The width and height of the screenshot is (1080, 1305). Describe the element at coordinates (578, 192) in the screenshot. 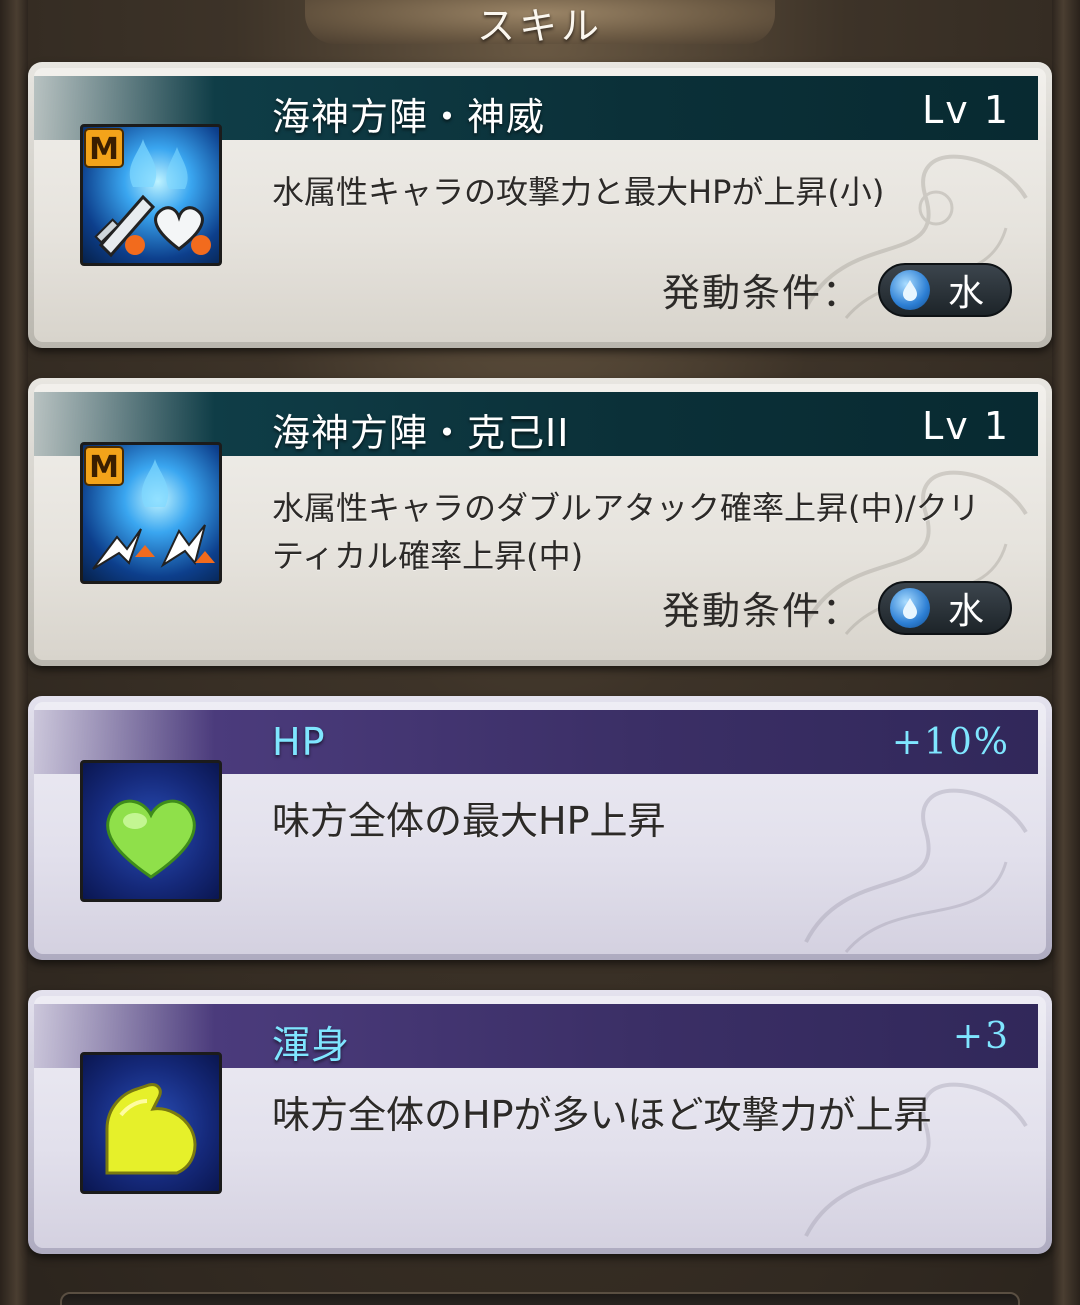

I see `skill-description: 水属性キャラの攻撃力と最大HPが上昇(小)` at that location.